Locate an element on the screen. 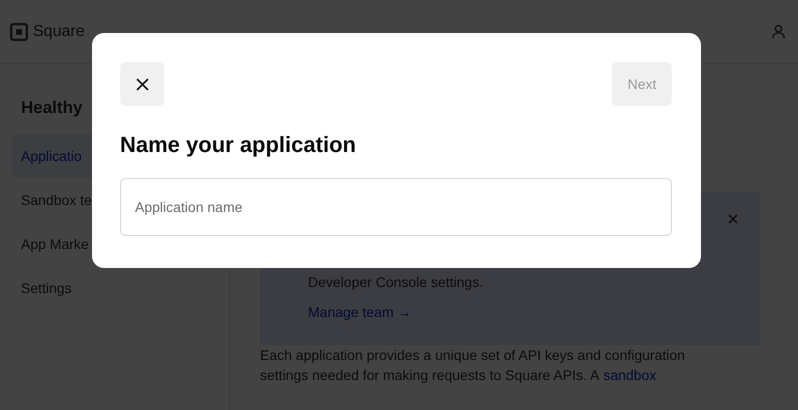  logo-text: Square is located at coordinates (59, 31).